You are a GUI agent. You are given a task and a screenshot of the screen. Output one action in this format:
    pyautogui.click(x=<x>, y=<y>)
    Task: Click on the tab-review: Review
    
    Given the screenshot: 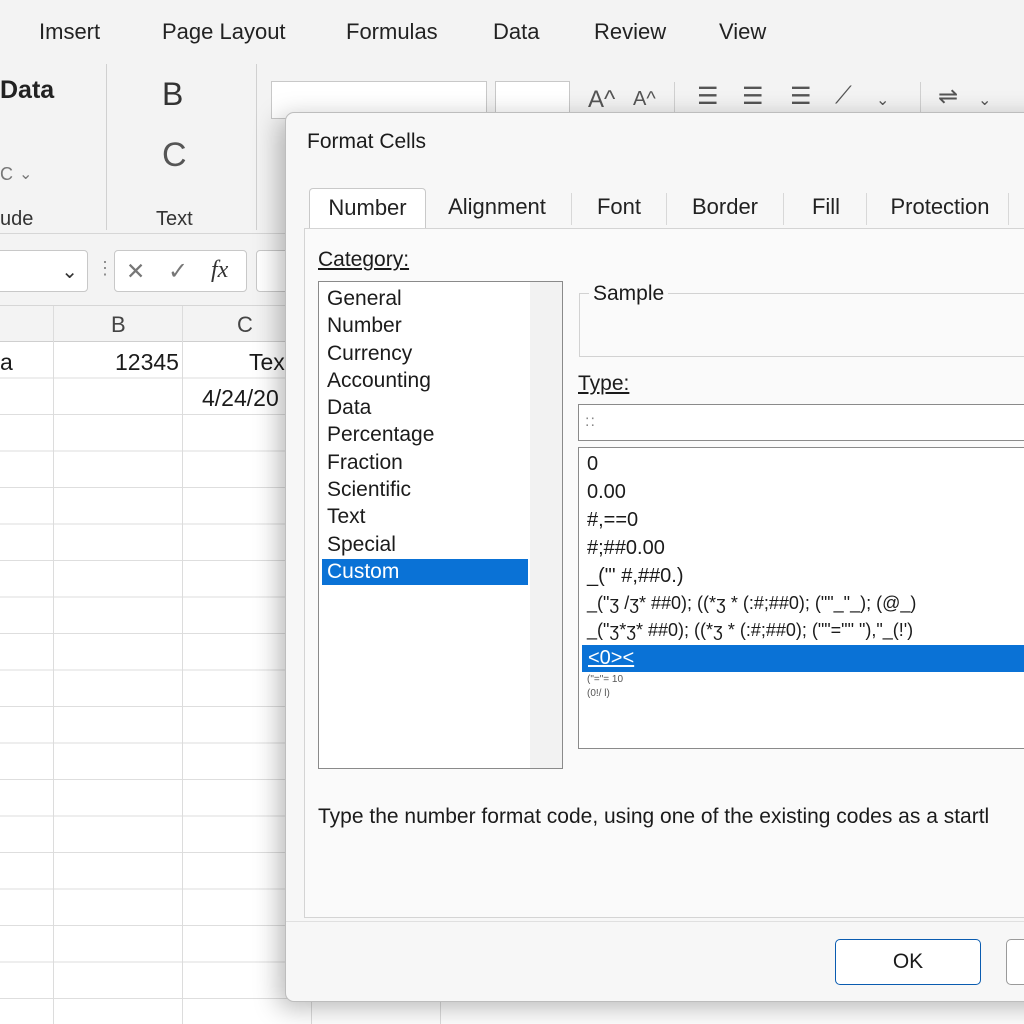 What is the action you would take?
    pyautogui.click(x=630, y=32)
    